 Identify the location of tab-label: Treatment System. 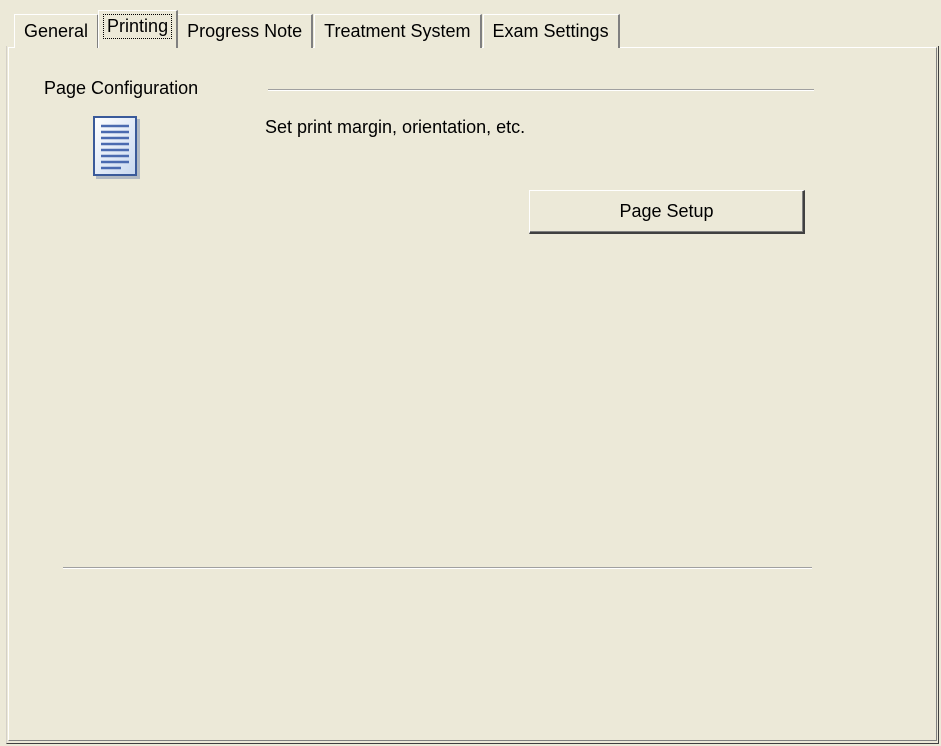
(397, 31).